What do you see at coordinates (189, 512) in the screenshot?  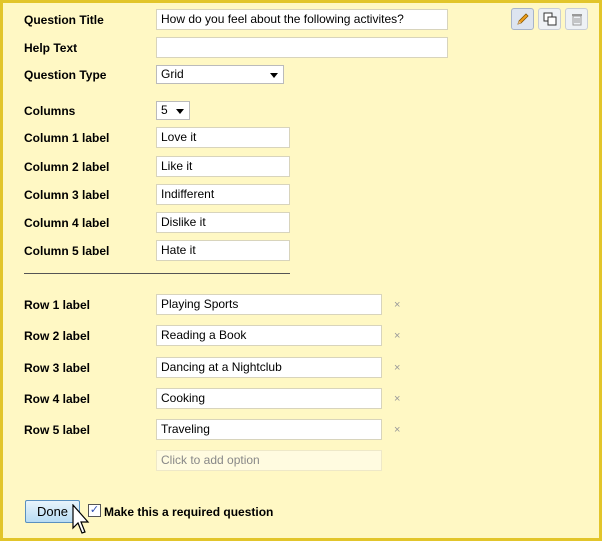 I see `required-label: Make this a required question` at bounding box center [189, 512].